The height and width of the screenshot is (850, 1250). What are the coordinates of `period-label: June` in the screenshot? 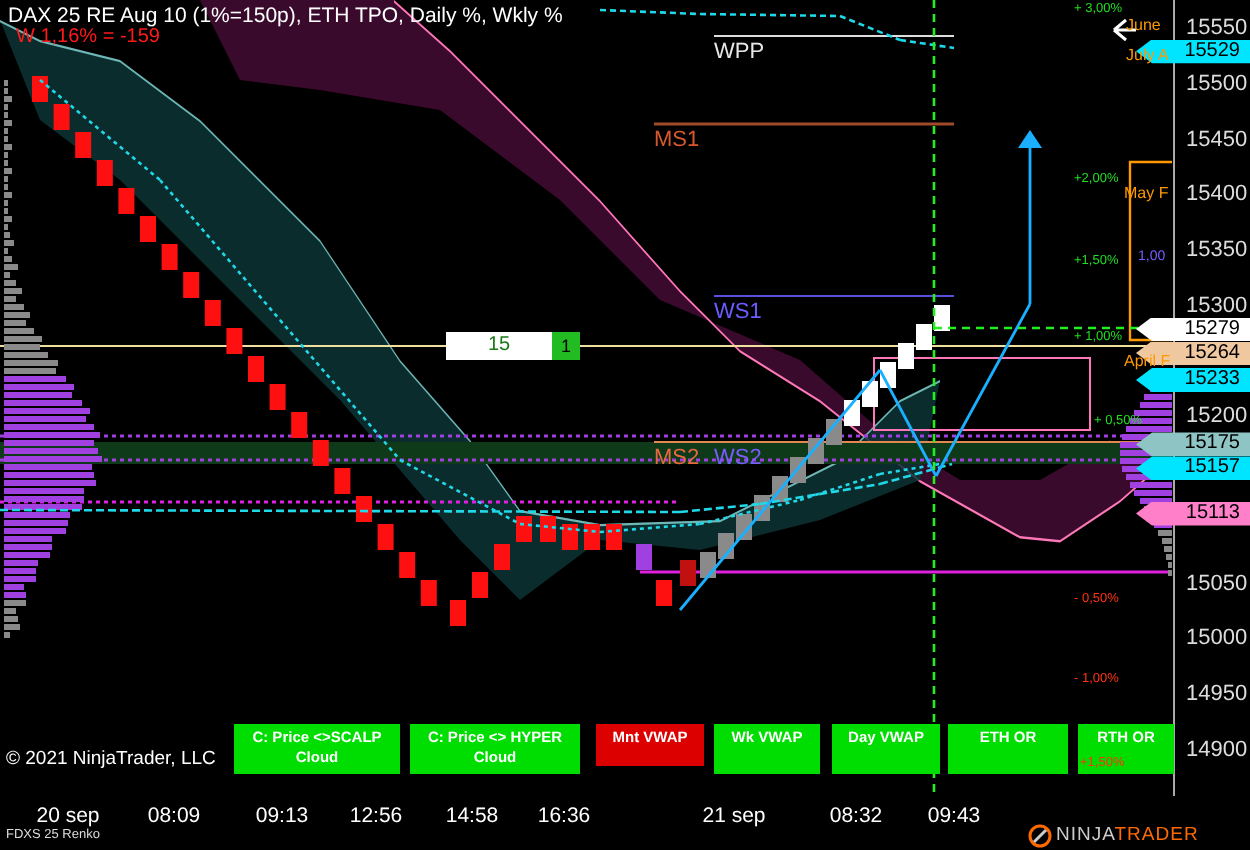 It's located at (1143, 26).